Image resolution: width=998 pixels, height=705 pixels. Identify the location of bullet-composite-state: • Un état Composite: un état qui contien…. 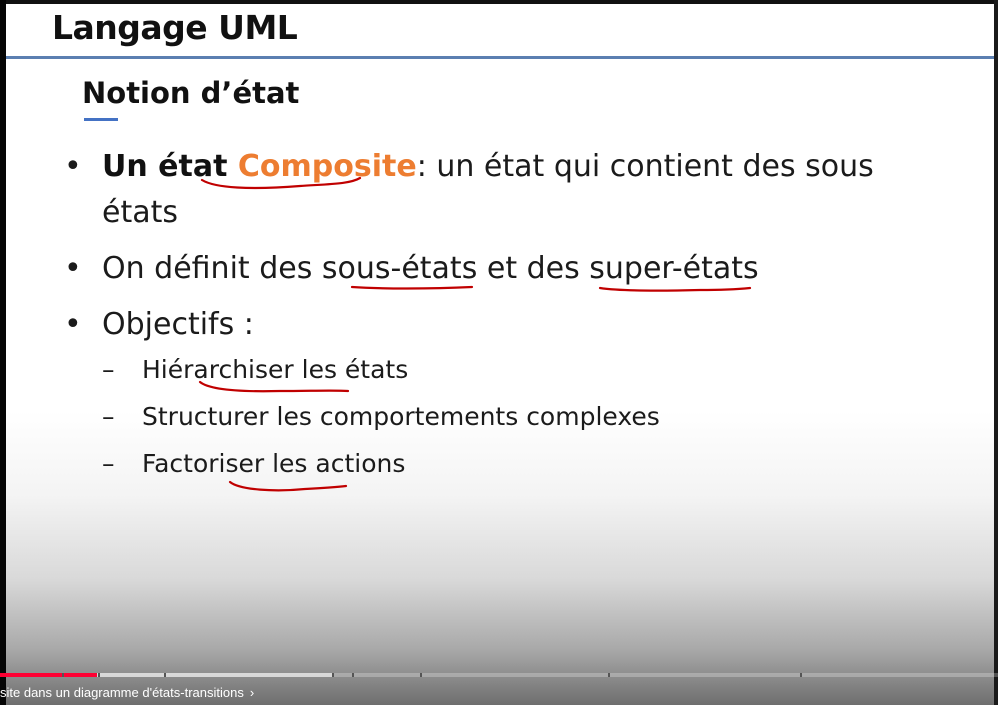
(502, 190).